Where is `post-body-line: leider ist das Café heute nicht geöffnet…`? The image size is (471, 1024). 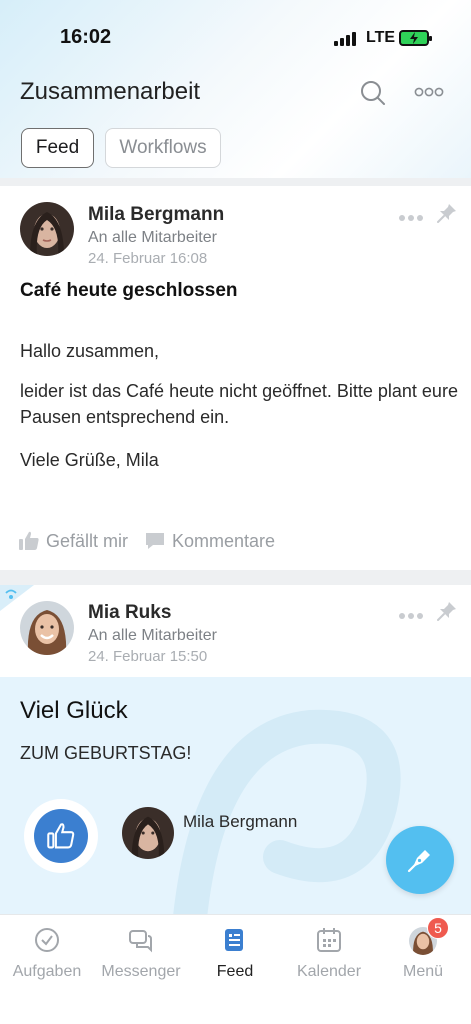
post-body-line: leider ist das Café heute nicht geöffnet… is located at coordinates (239, 404).